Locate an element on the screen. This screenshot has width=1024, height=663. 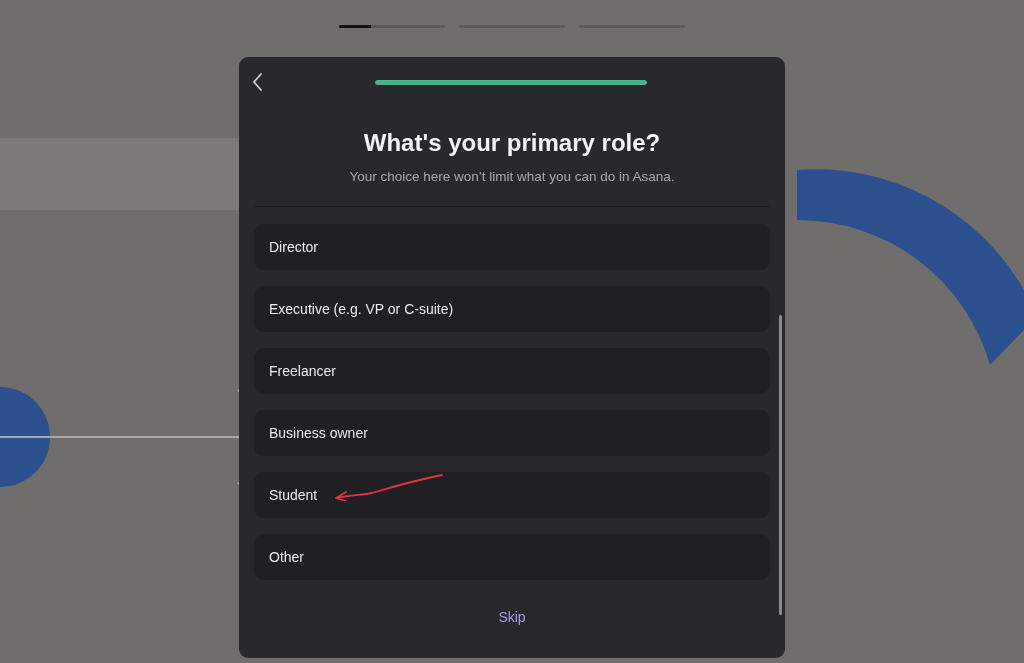
role-option-label: Other is located at coordinates (286, 557).